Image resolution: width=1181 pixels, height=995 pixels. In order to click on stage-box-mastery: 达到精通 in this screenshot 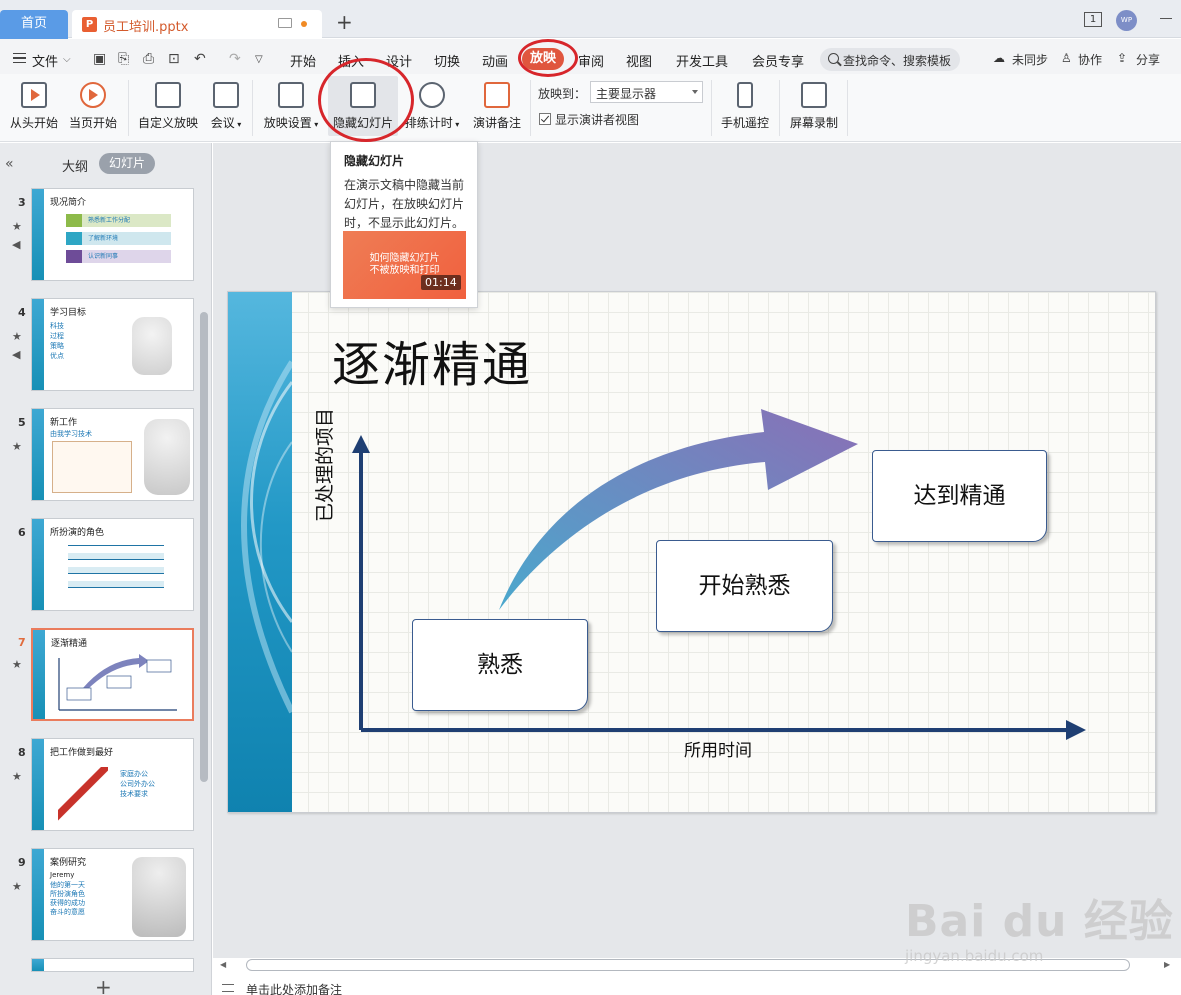, I will do `click(959, 496)`.